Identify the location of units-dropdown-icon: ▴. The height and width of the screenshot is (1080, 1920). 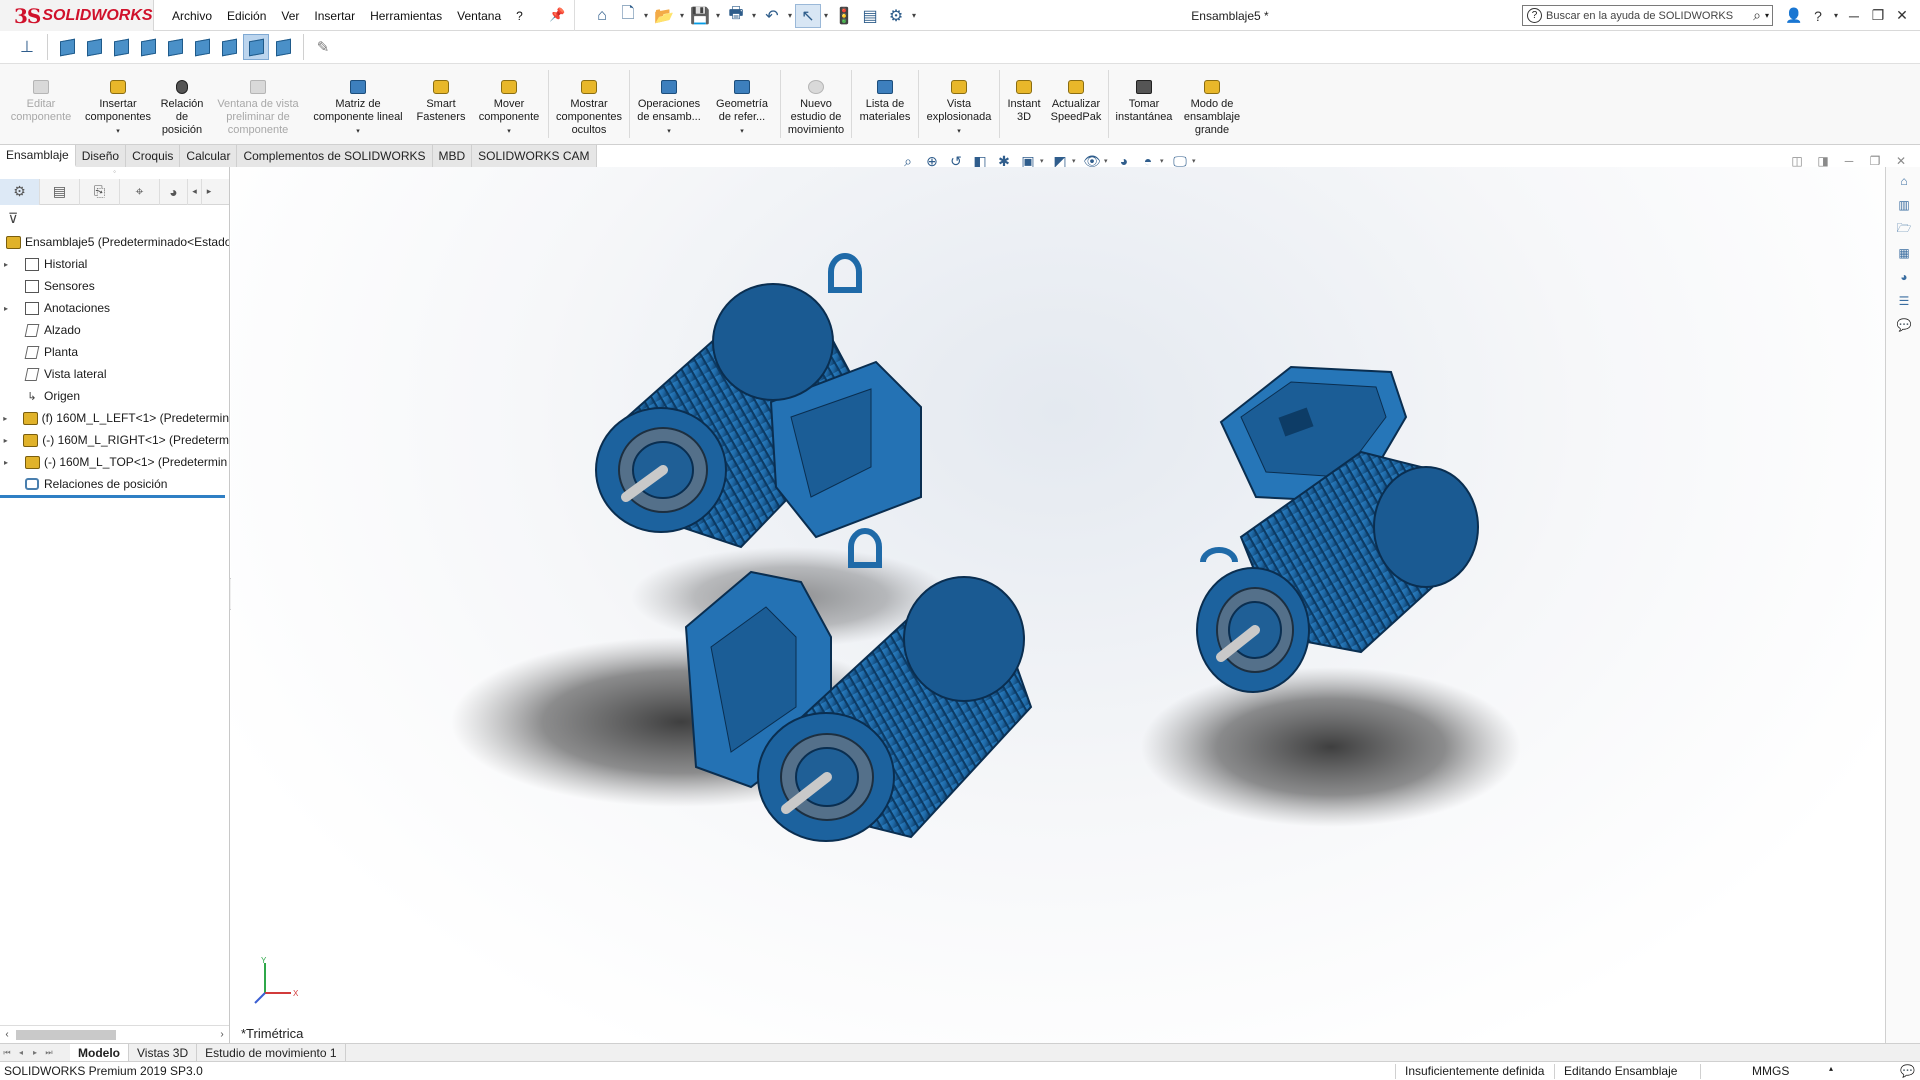
(1831, 1068).